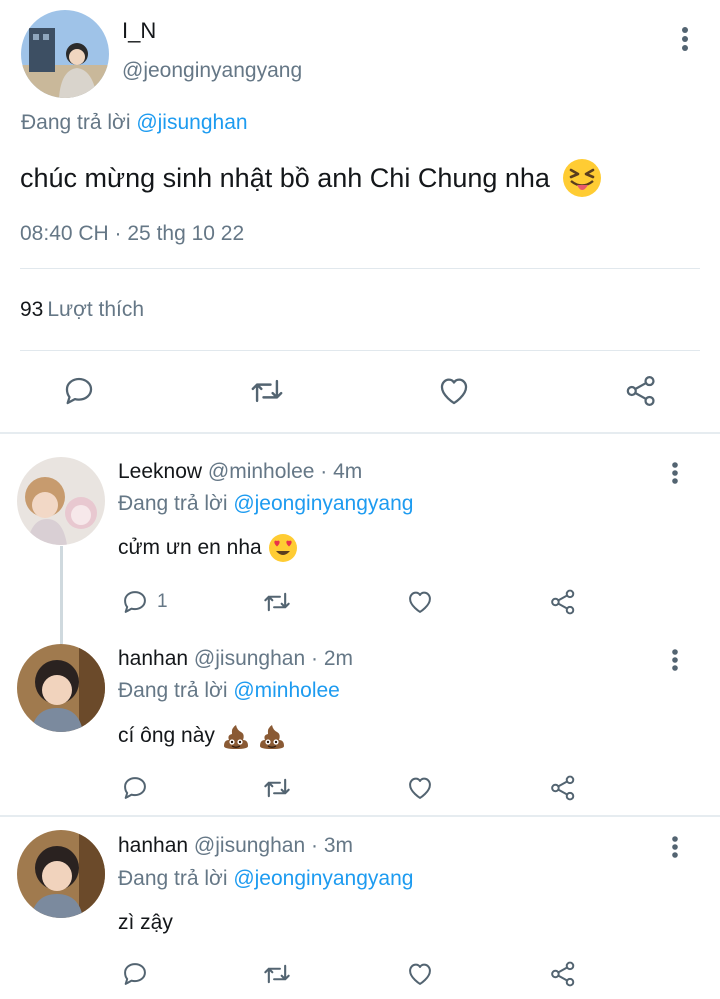 The width and height of the screenshot is (720, 999). What do you see at coordinates (563, 974) in the screenshot?
I see `share-icon` at bounding box center [563, 974].